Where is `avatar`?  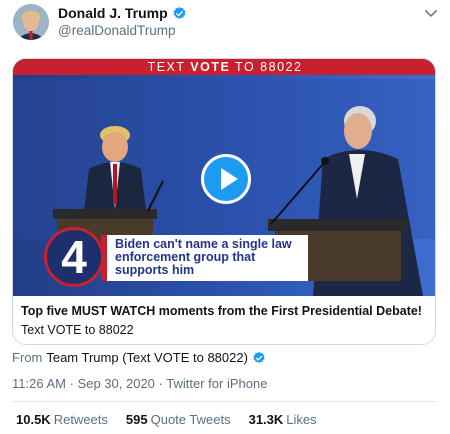
avatar is located at coordinates (31, 22).